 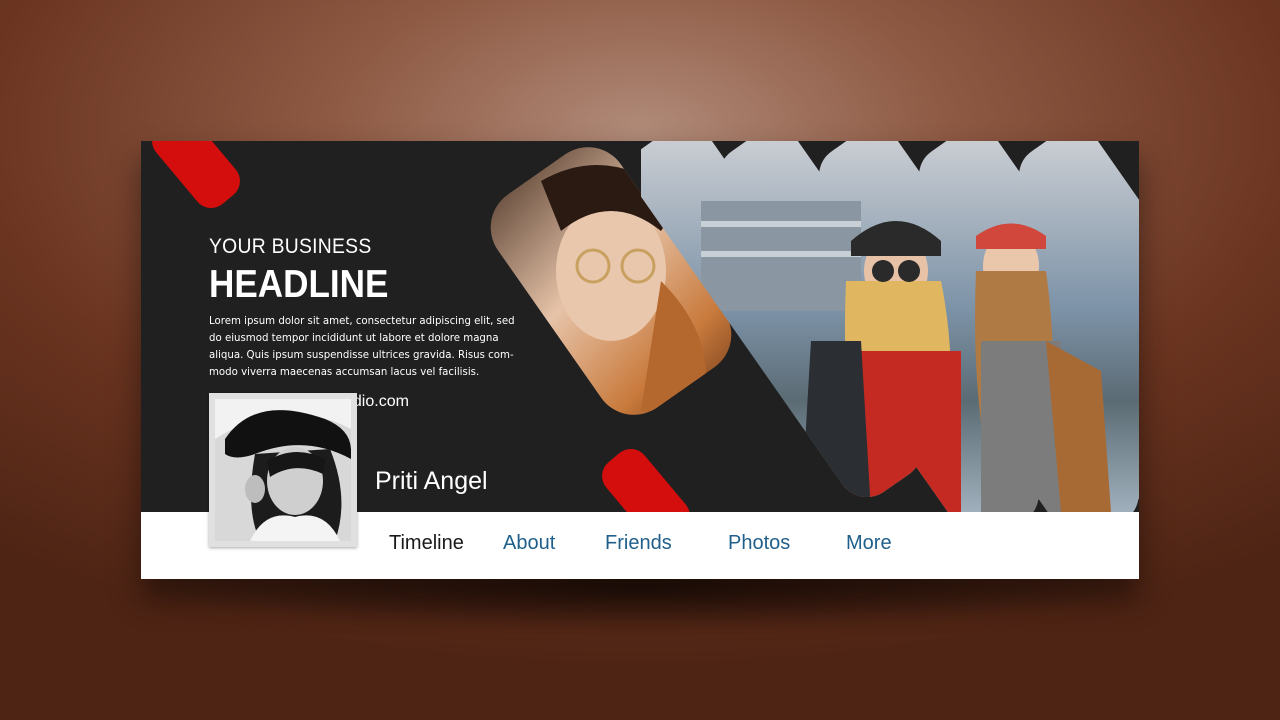 What do you see at coordinates (196, 175) in the screenshot?
I see `red-accent-top` at bounding box center [196, 175].